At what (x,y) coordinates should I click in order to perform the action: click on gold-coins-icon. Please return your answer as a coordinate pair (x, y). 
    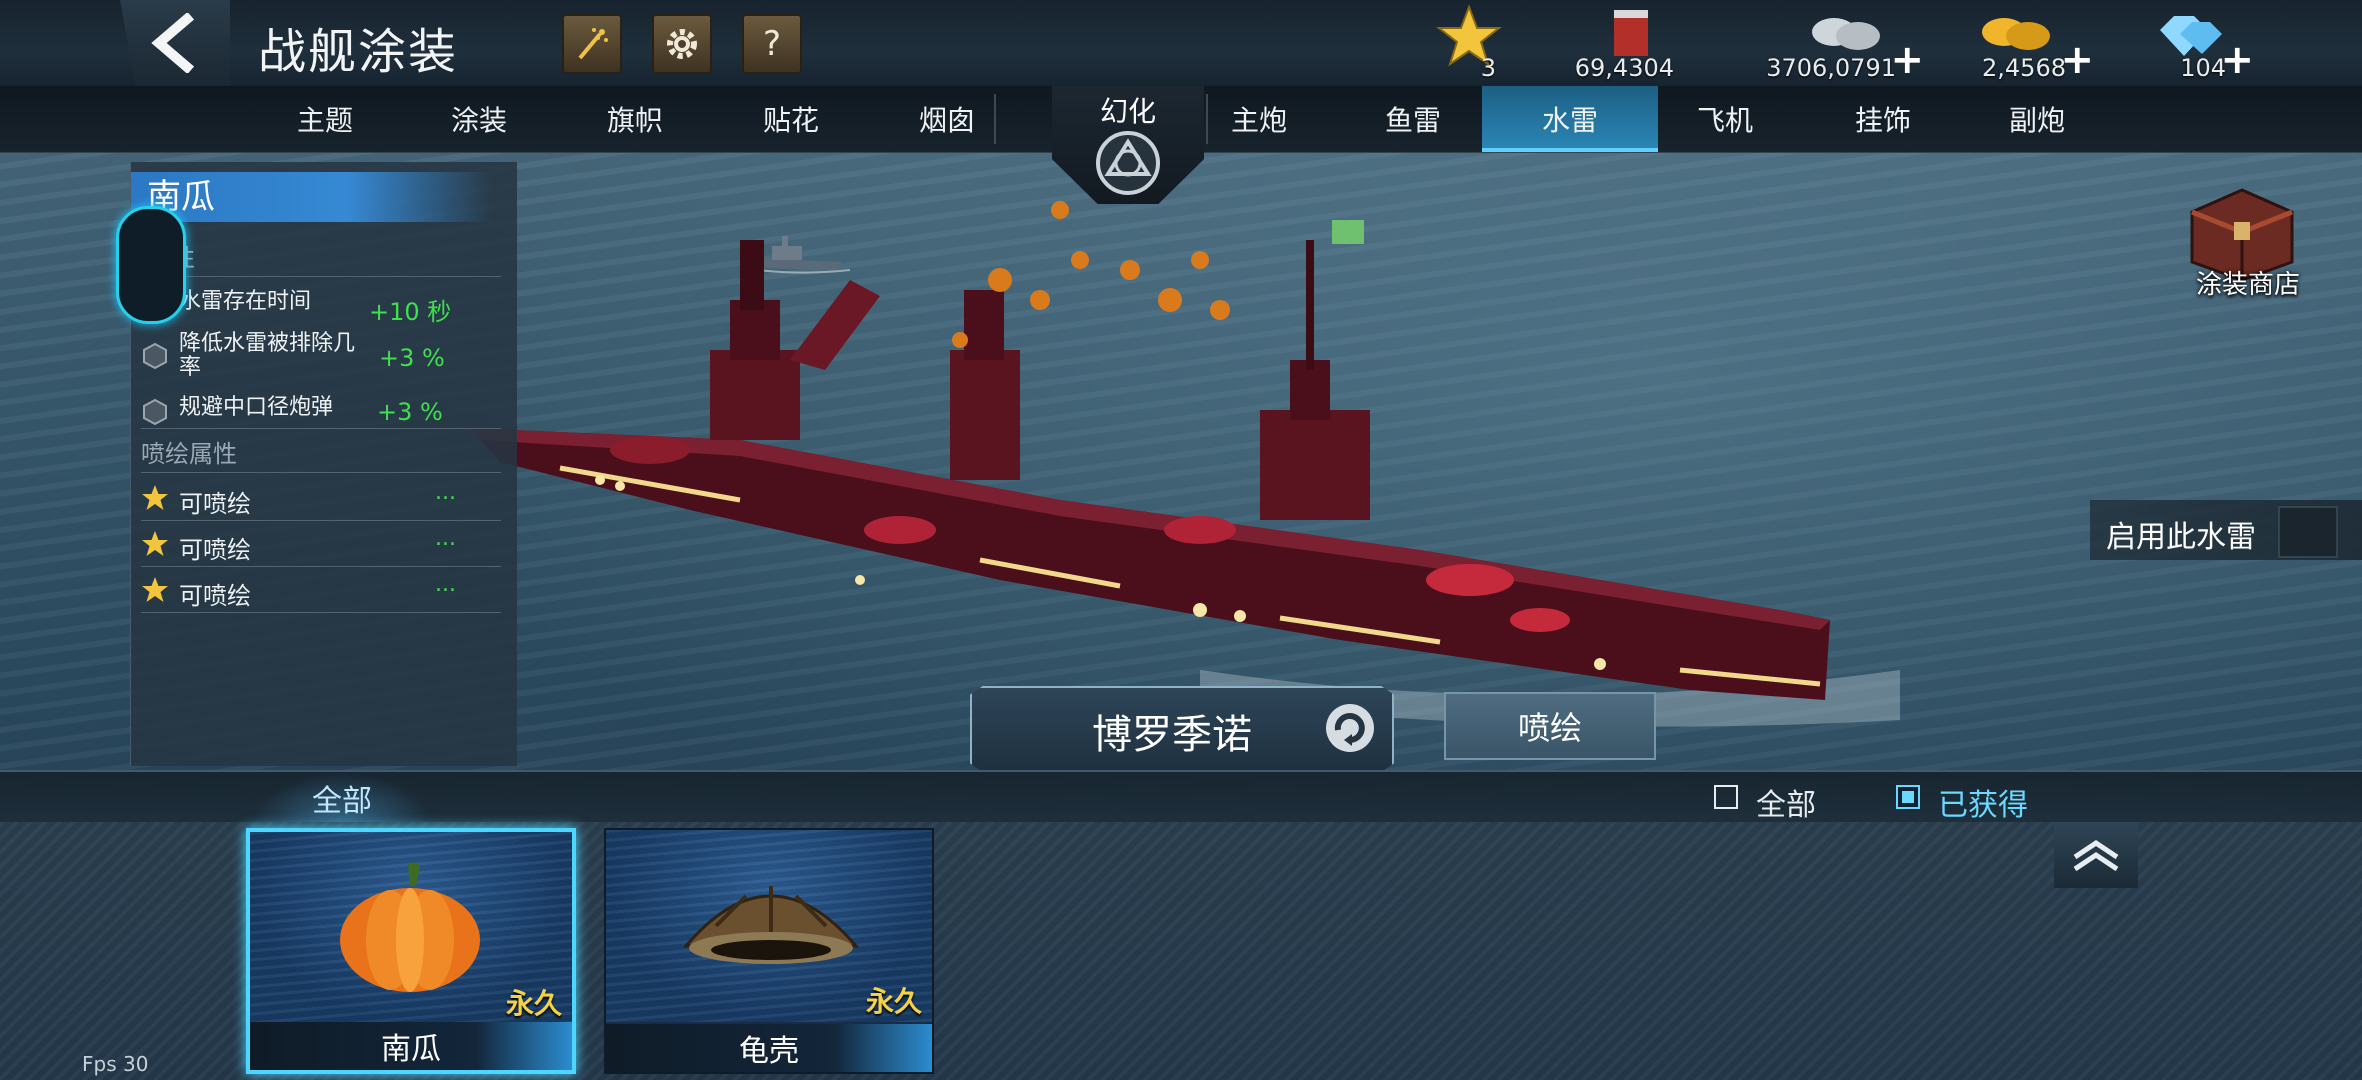
    Looking at the image, I should click on (2016, 34).